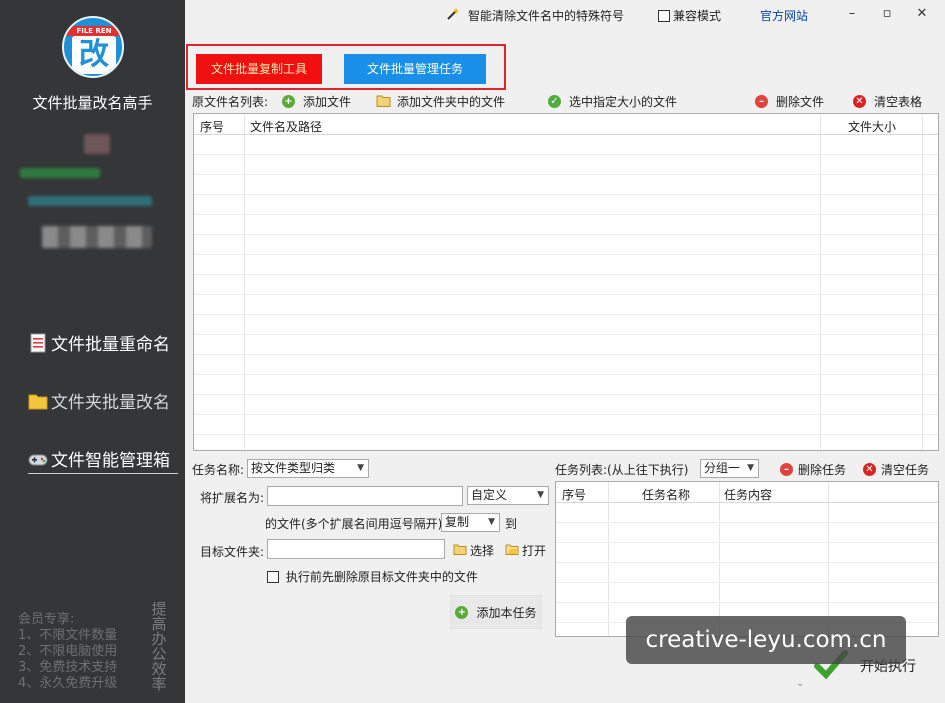 This screenshot has height=703, width=945. I want to click on magic-wand-icon, so click(454, 15).